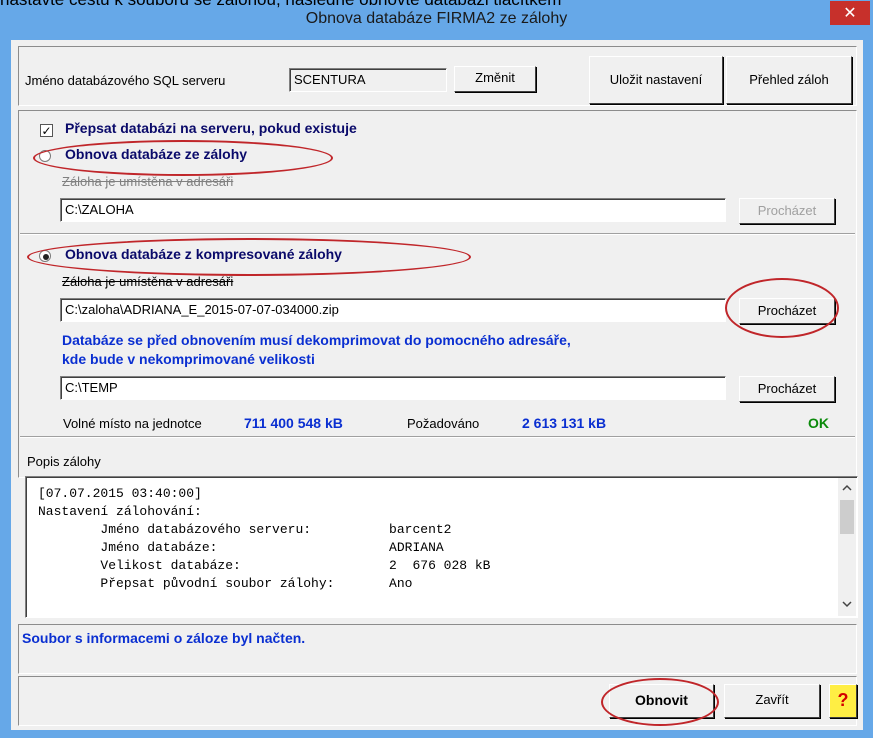  I want to click on description-line: Jméno databázového serveru: barcent2, so click(245, 529).